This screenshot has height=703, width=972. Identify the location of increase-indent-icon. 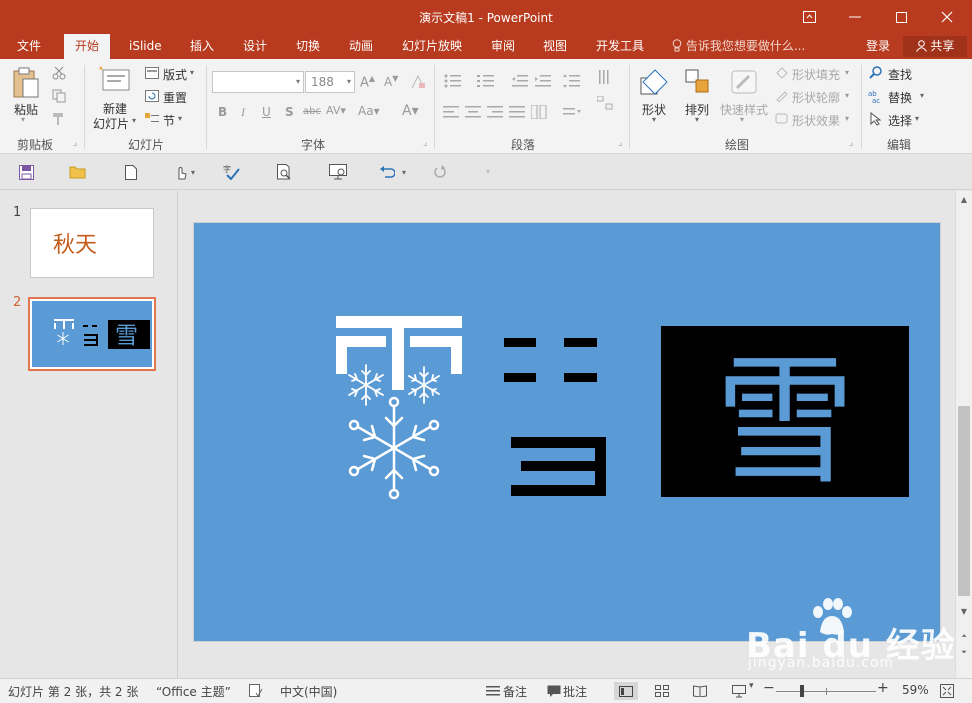
(543, 81).